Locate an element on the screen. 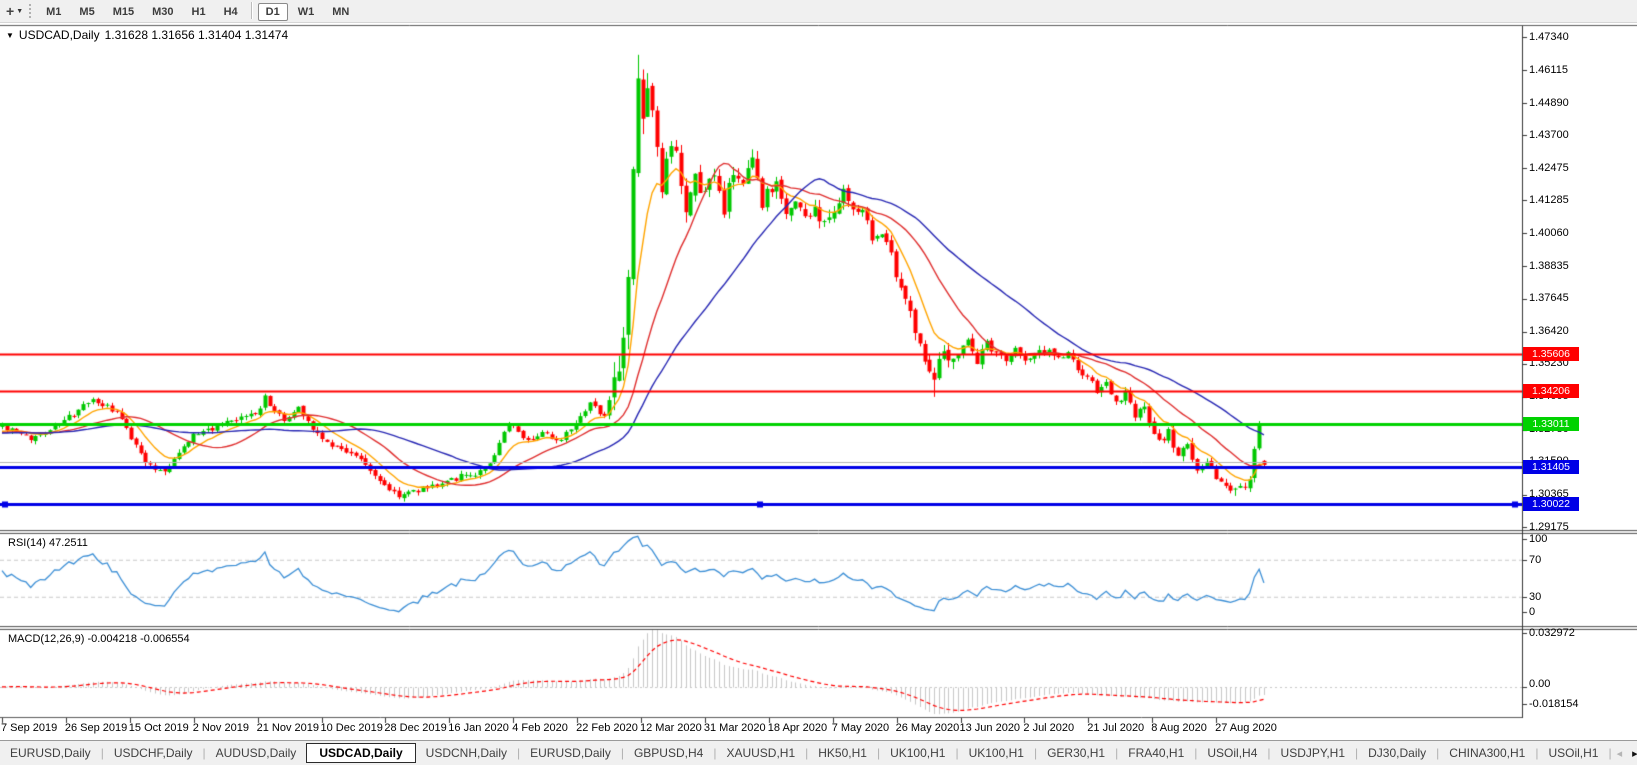 The width and height of the screenshot is (1637, 765). date-axis-label: 15 Oct 2019 is located at coordinates (158, 728).